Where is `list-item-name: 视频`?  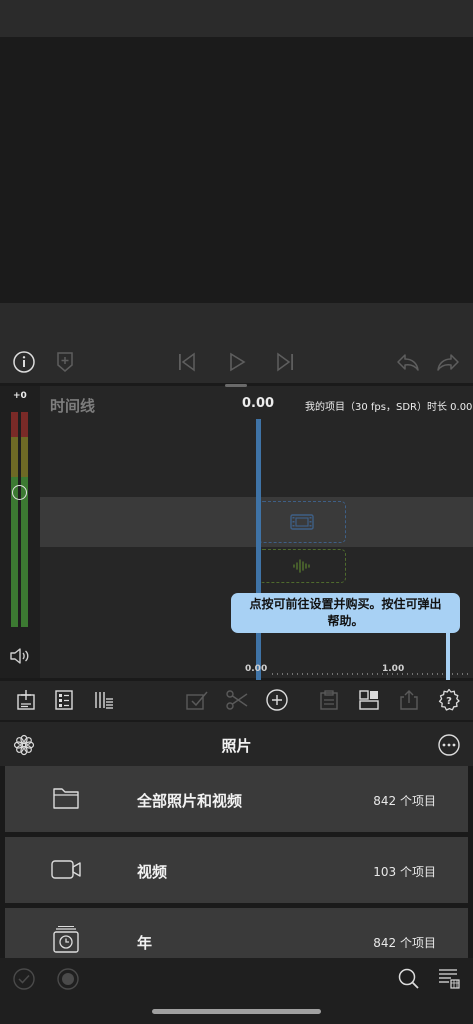
list-item-name: 视频 is located at coordinates (152, 872).